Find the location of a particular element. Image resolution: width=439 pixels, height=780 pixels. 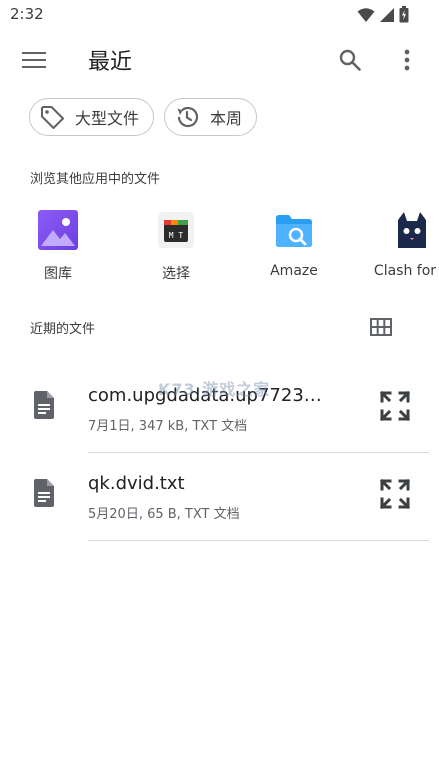

chip-large-files: 大型文件 is located at coordinates (92, 117).